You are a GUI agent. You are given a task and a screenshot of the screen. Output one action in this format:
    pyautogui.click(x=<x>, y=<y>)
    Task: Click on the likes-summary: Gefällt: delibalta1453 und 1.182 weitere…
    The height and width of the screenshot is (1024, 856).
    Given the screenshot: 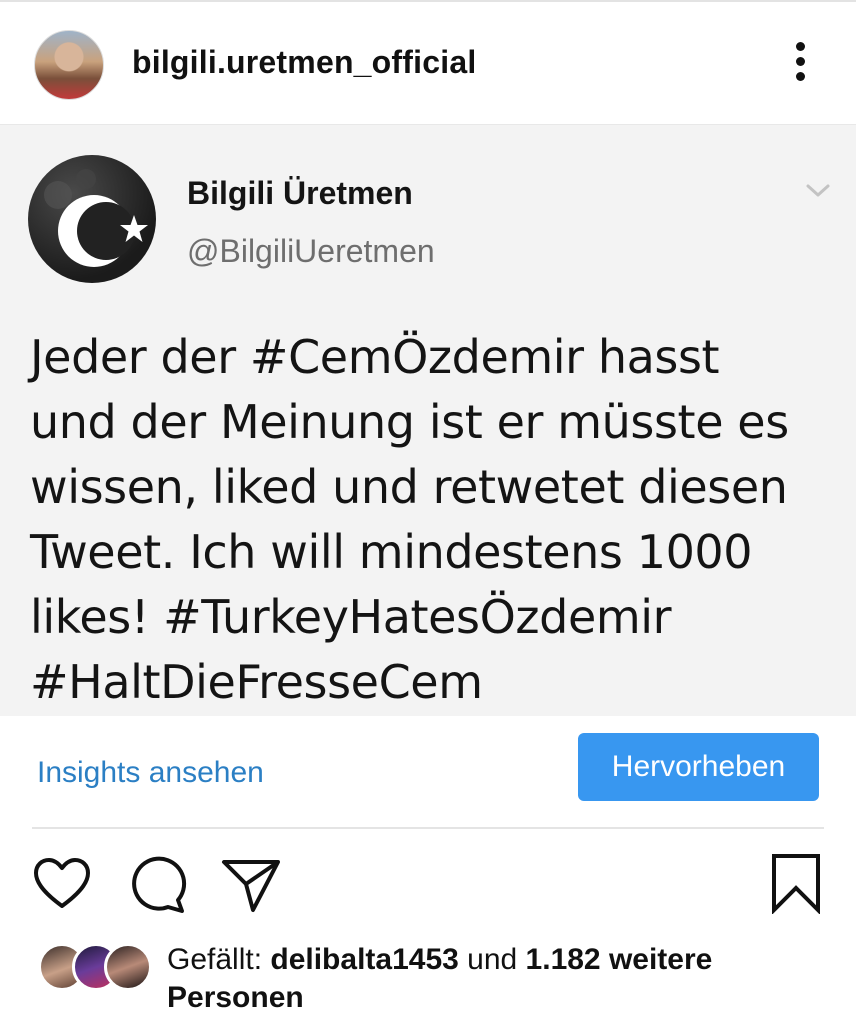 What is the action you would take?
    pyautogui.click(x=428, y=979)
    